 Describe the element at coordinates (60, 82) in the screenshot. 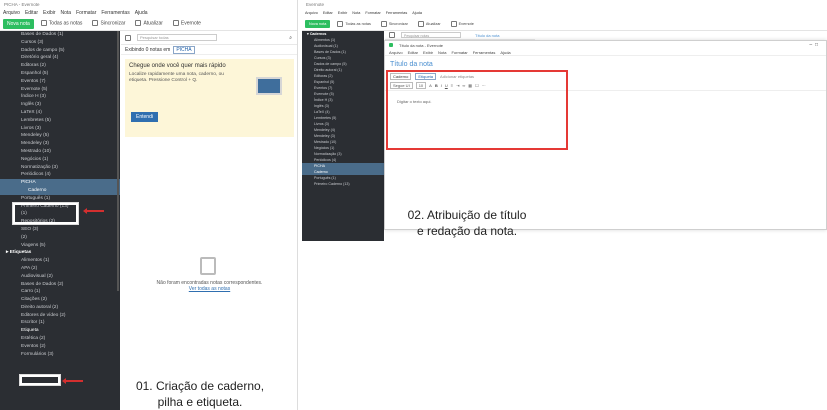

I see `sidebar-item: Eventos (7)` at that location.